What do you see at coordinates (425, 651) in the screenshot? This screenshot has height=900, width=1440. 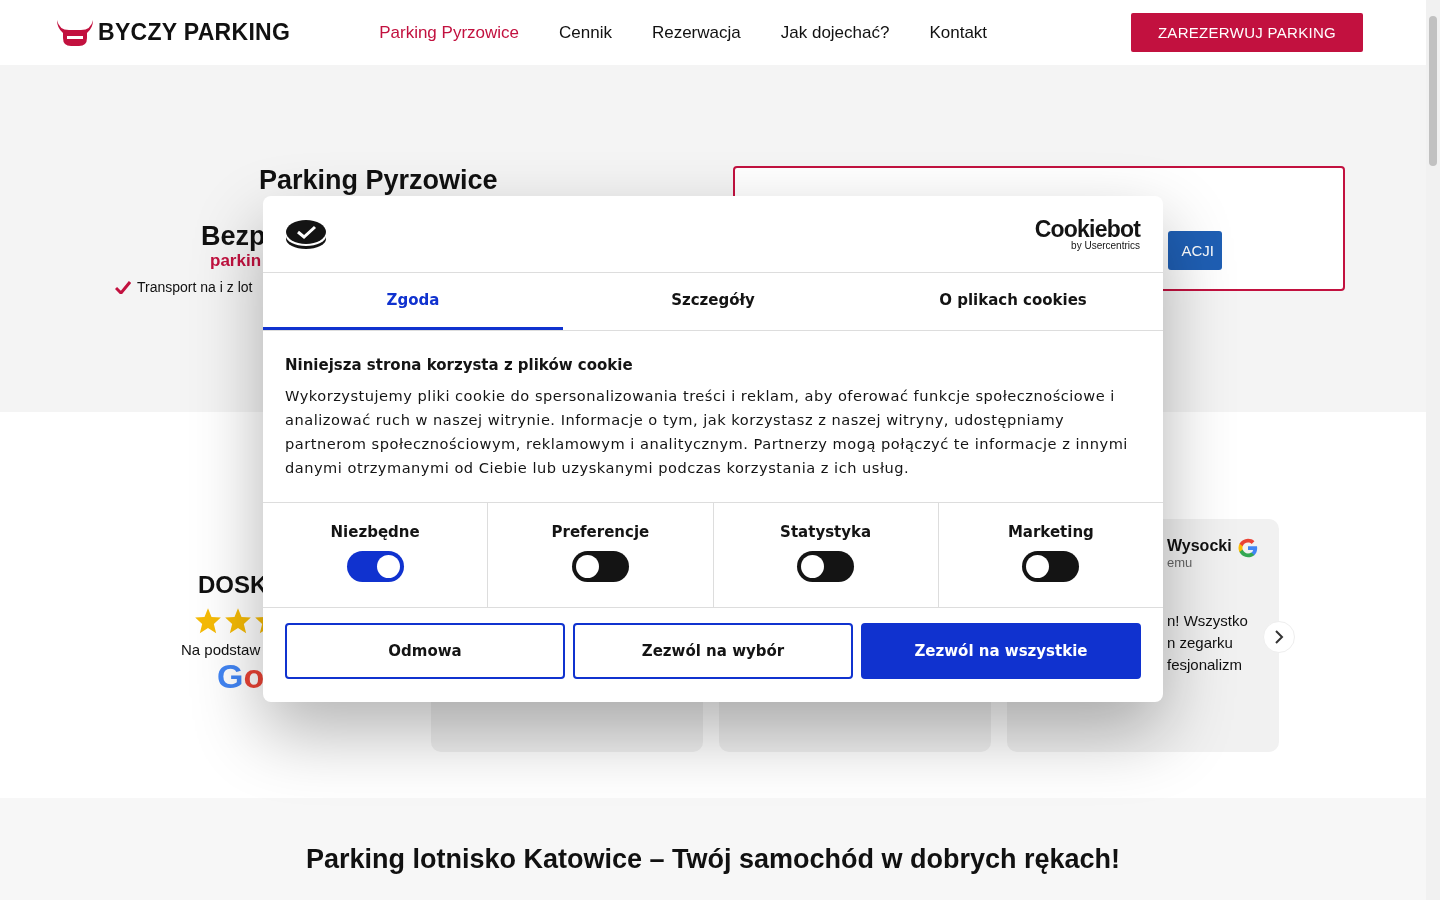 I see `dialog-button: Odmowa` at bounding box center [425, 651].